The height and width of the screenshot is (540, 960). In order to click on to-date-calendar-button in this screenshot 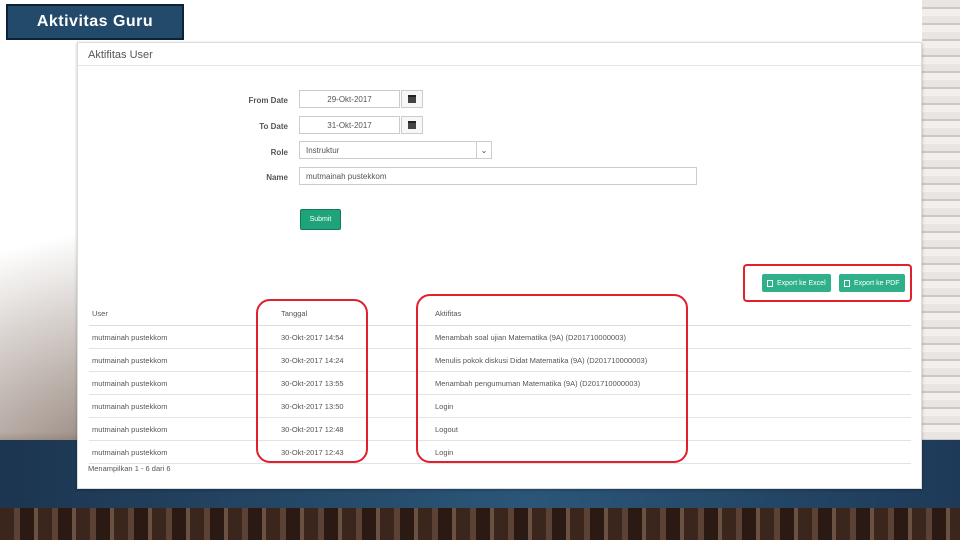, I will do `click(412, 125)`.